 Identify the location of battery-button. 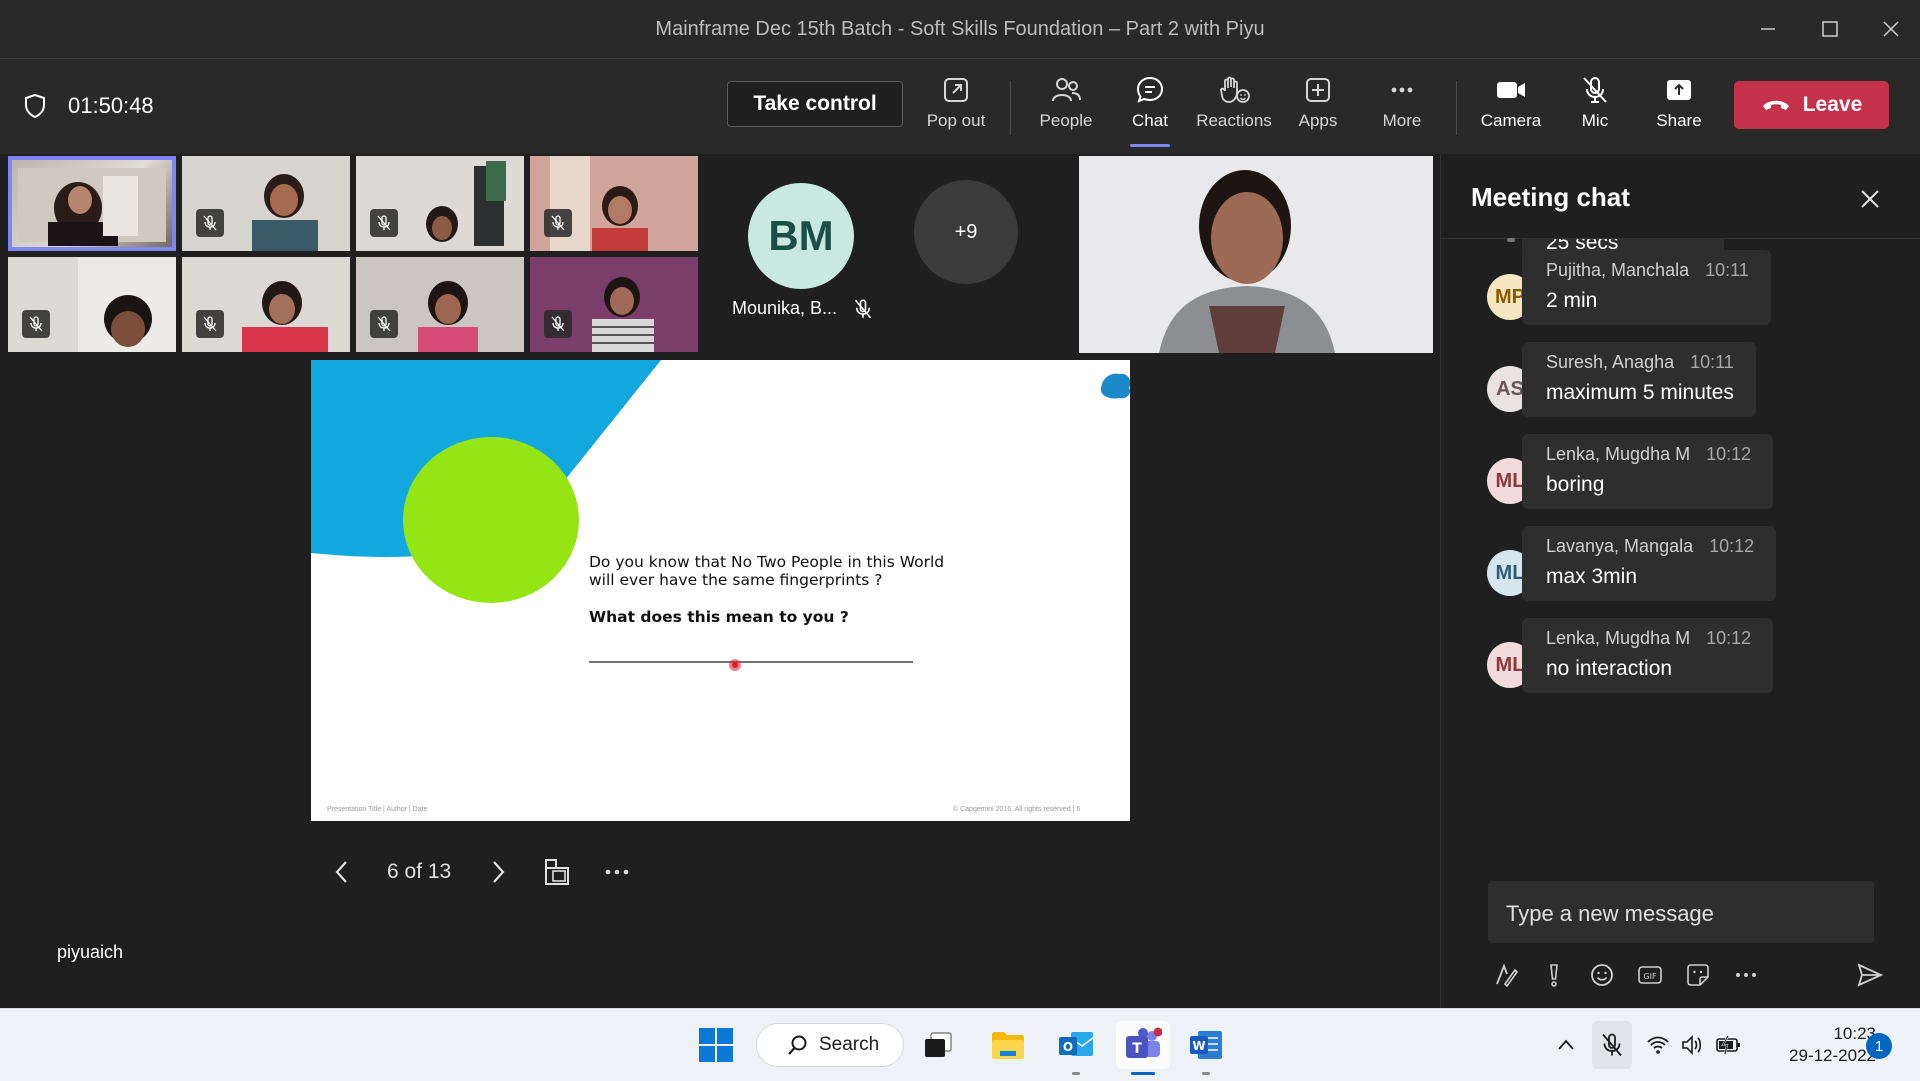
(1728, 1045).